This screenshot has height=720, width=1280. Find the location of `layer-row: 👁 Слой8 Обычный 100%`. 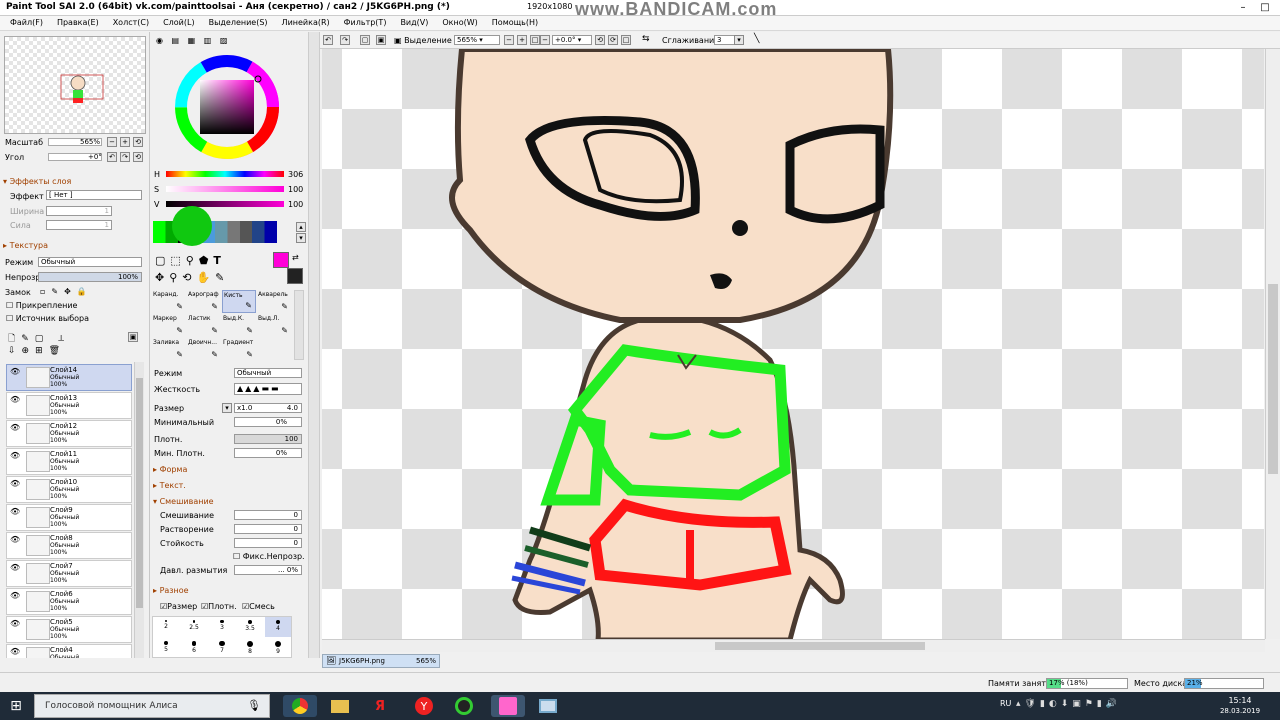

layer-row: 👁 Слой8 Обычный 100% is located at coordinates (69, 545).